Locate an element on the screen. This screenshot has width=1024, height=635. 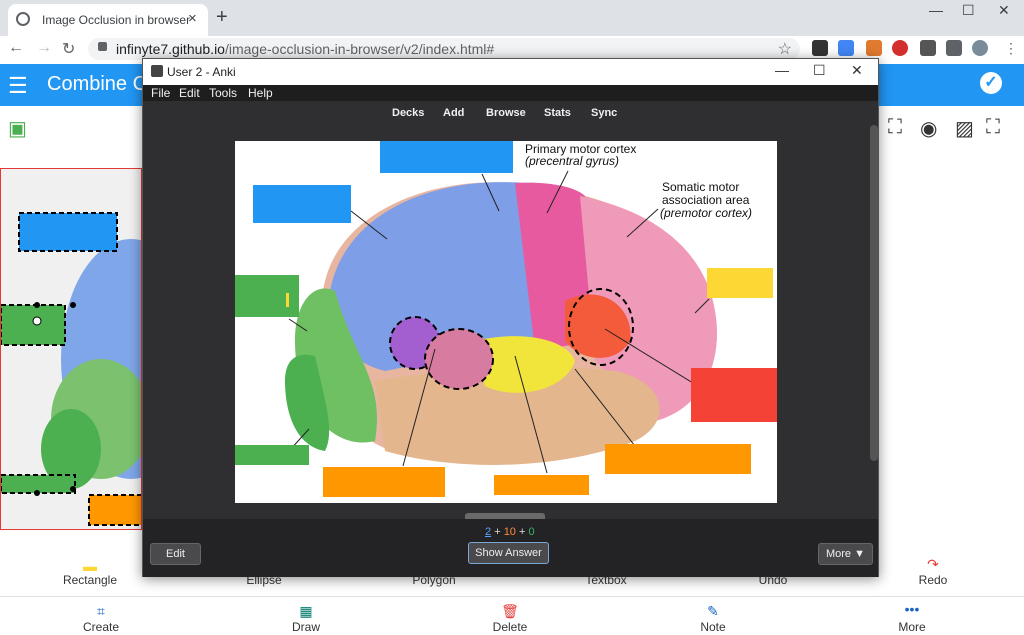
menu-tools: Tools is located at coordinates (223, 93).